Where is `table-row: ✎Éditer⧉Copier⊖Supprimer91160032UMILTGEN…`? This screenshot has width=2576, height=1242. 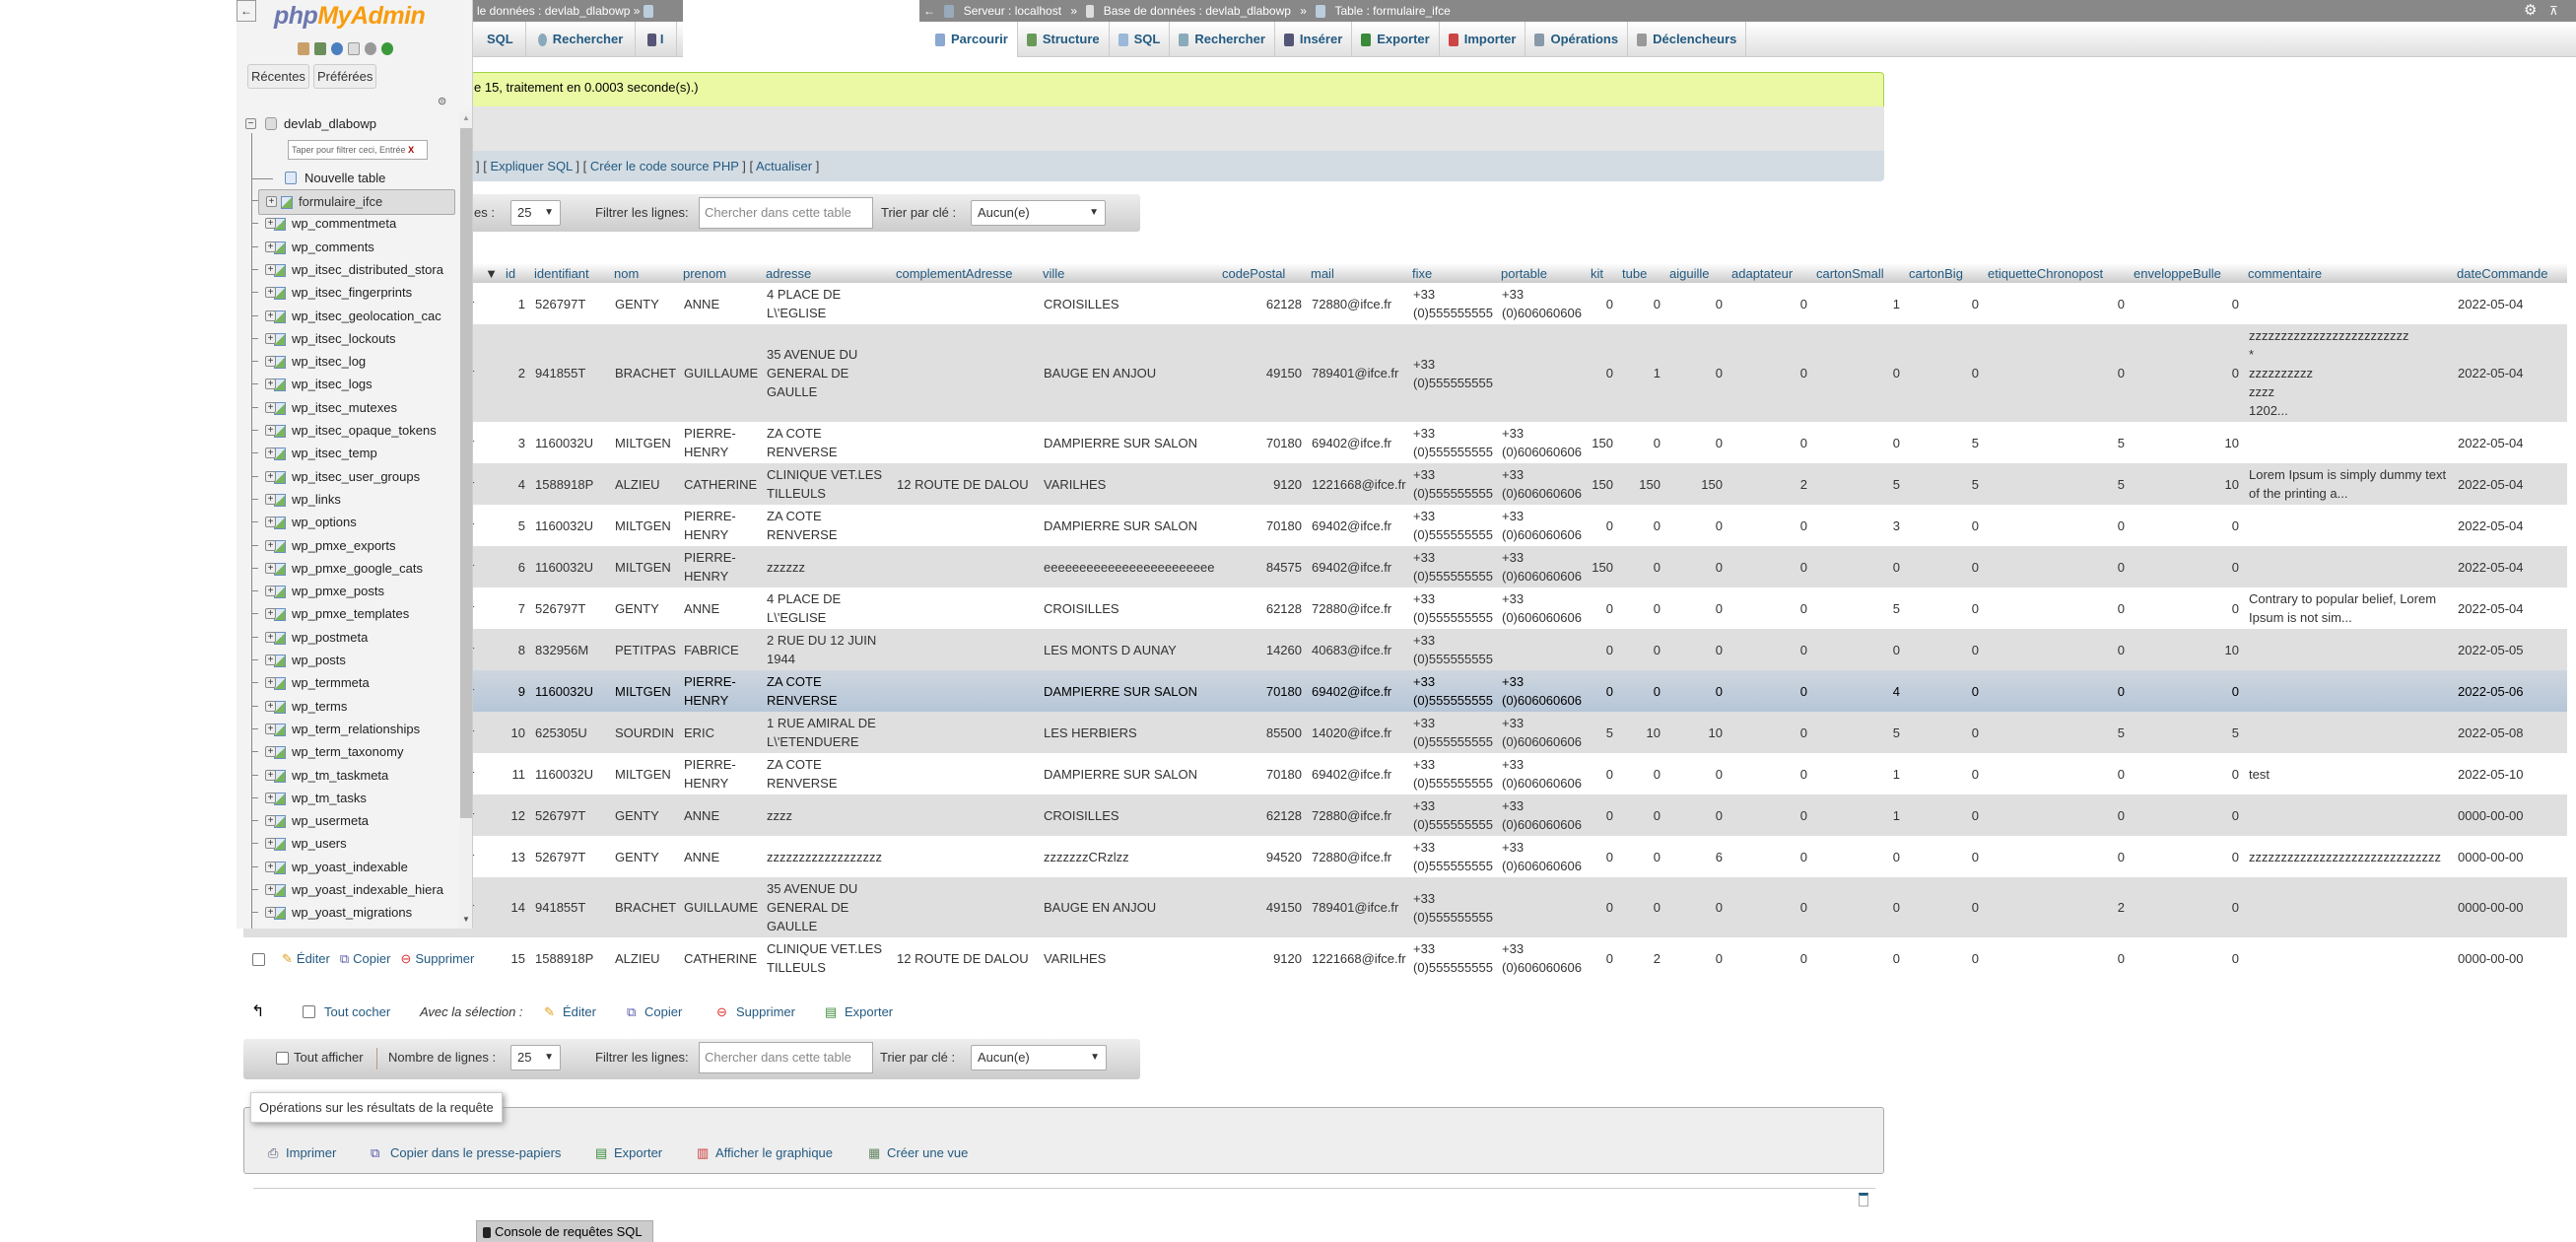
table-row: ✎Éditer⧉Copier⊖Supprimer91160032UMILTGEN… is located at coordinates (1405, 691).